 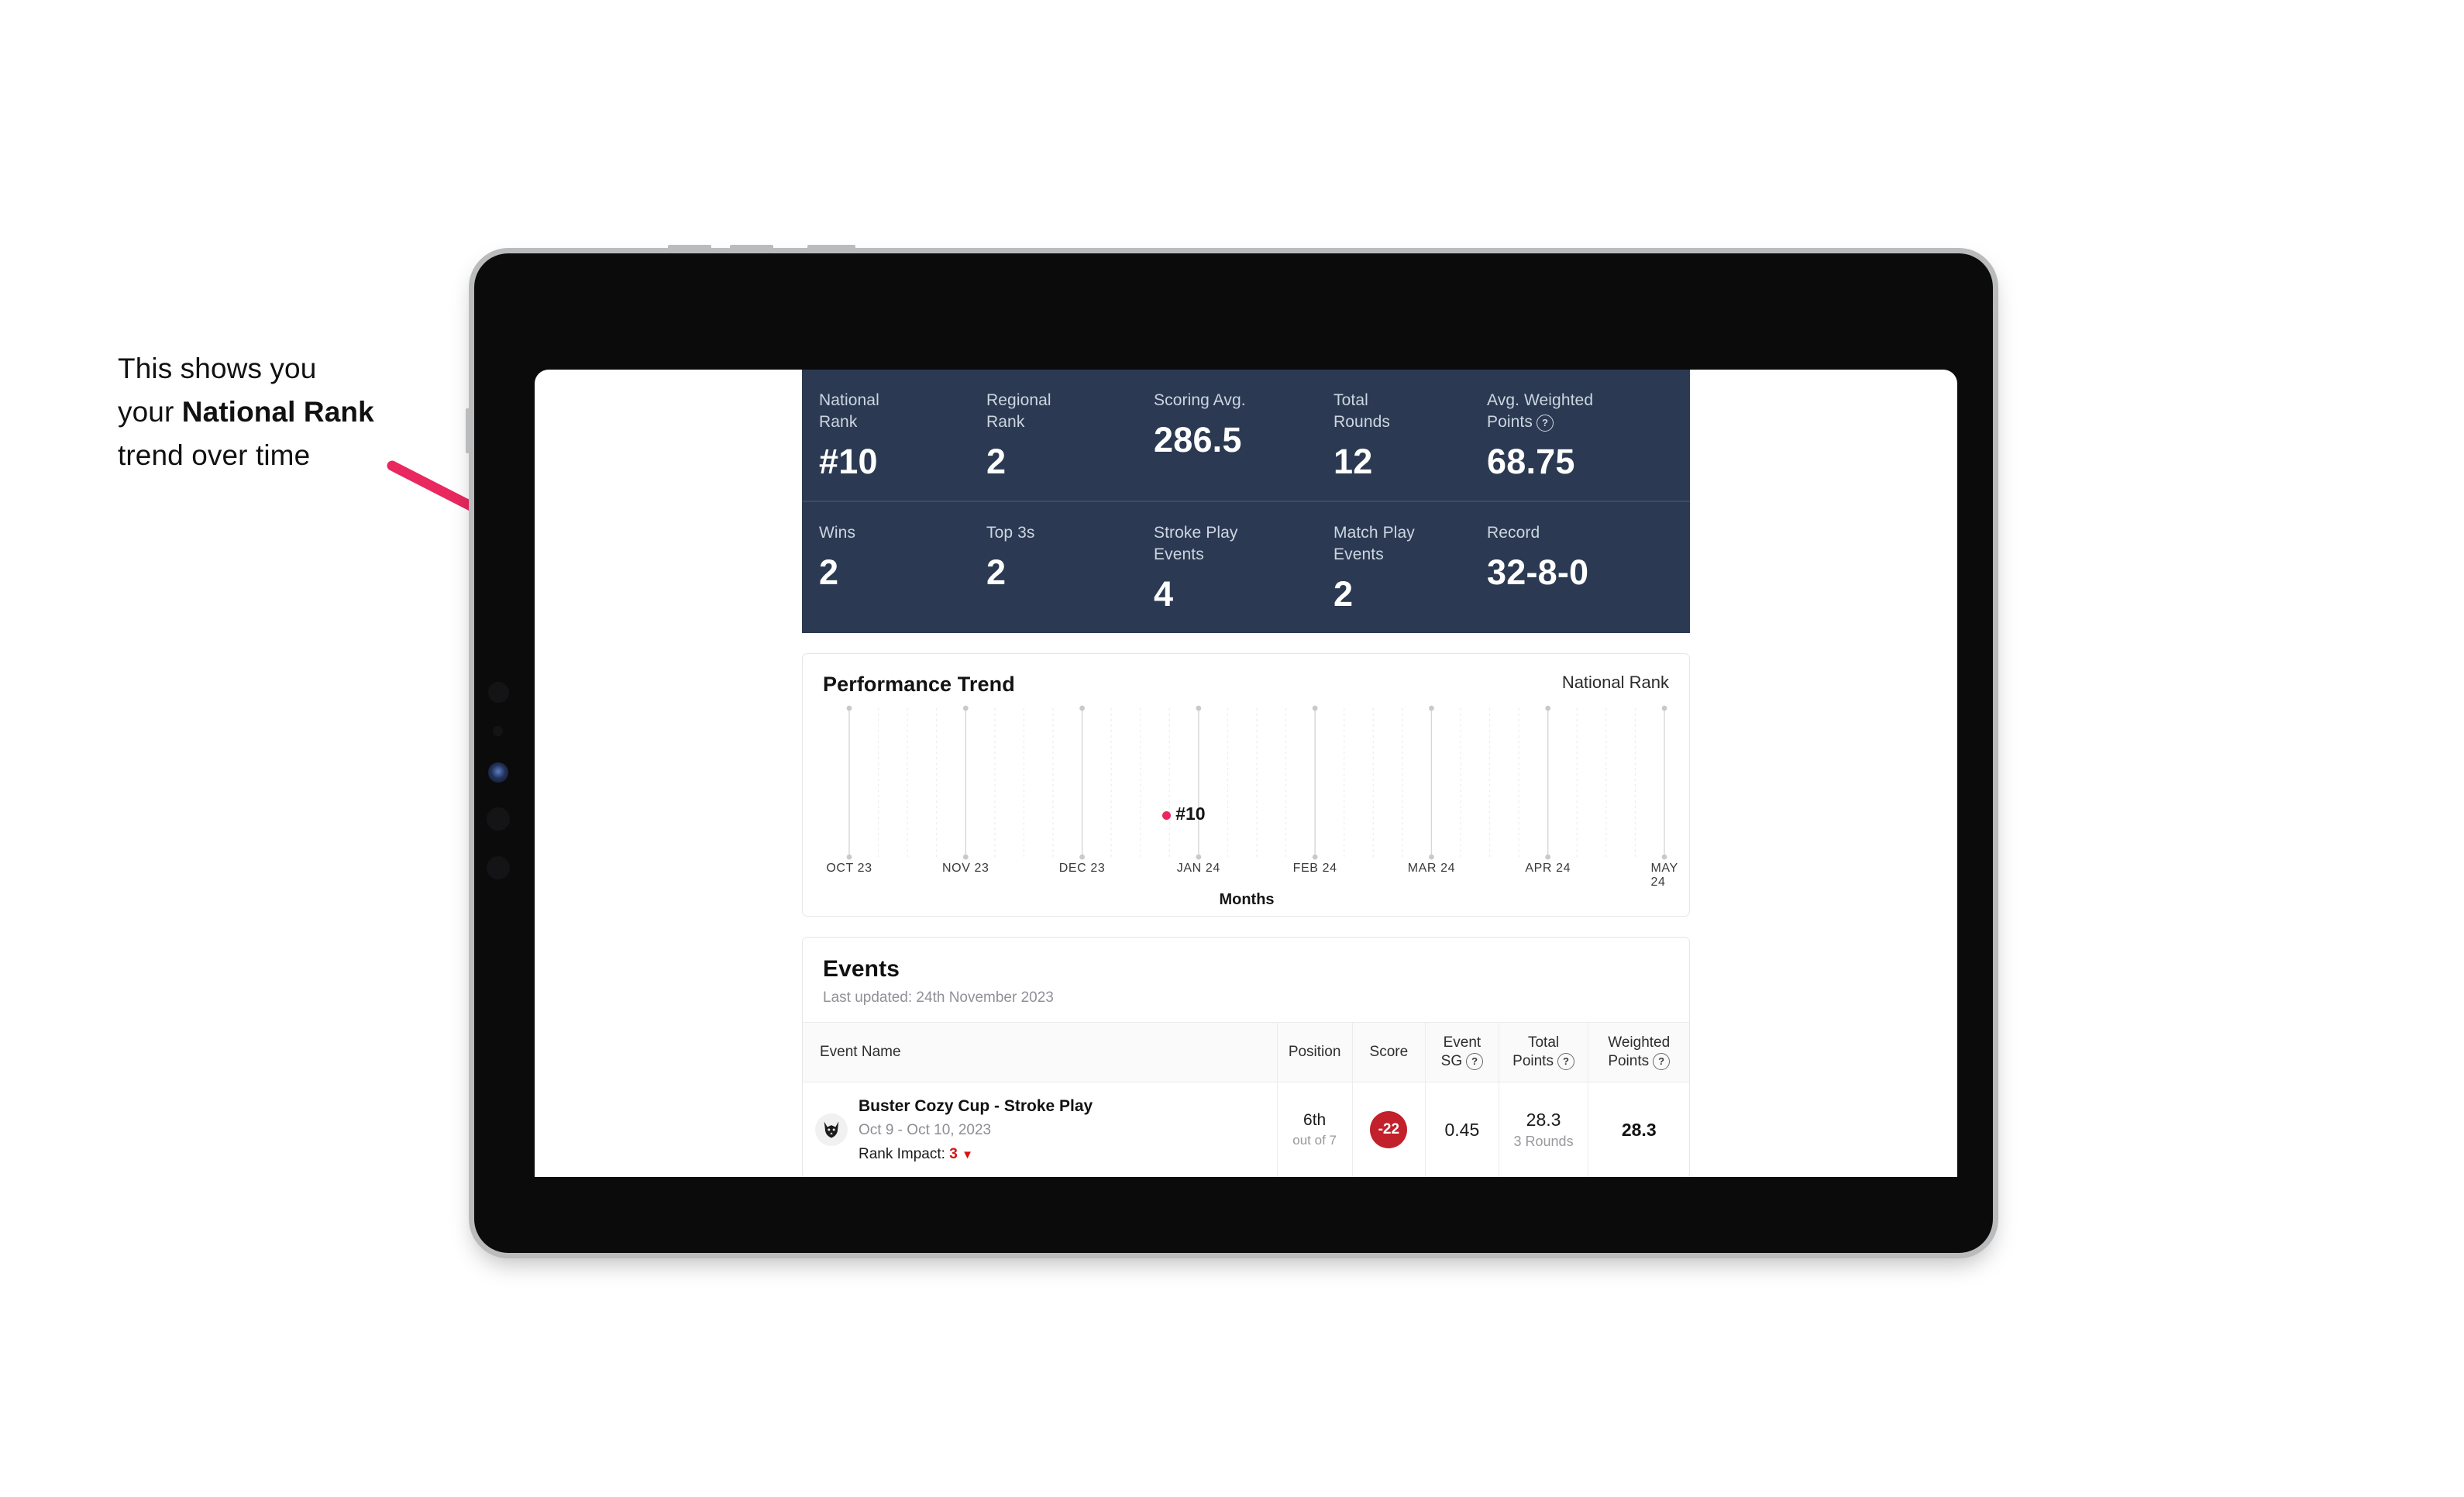 I want to click on event-total-points-cell: 28.3 3 Rounds, so click(x=1543, y=1129).